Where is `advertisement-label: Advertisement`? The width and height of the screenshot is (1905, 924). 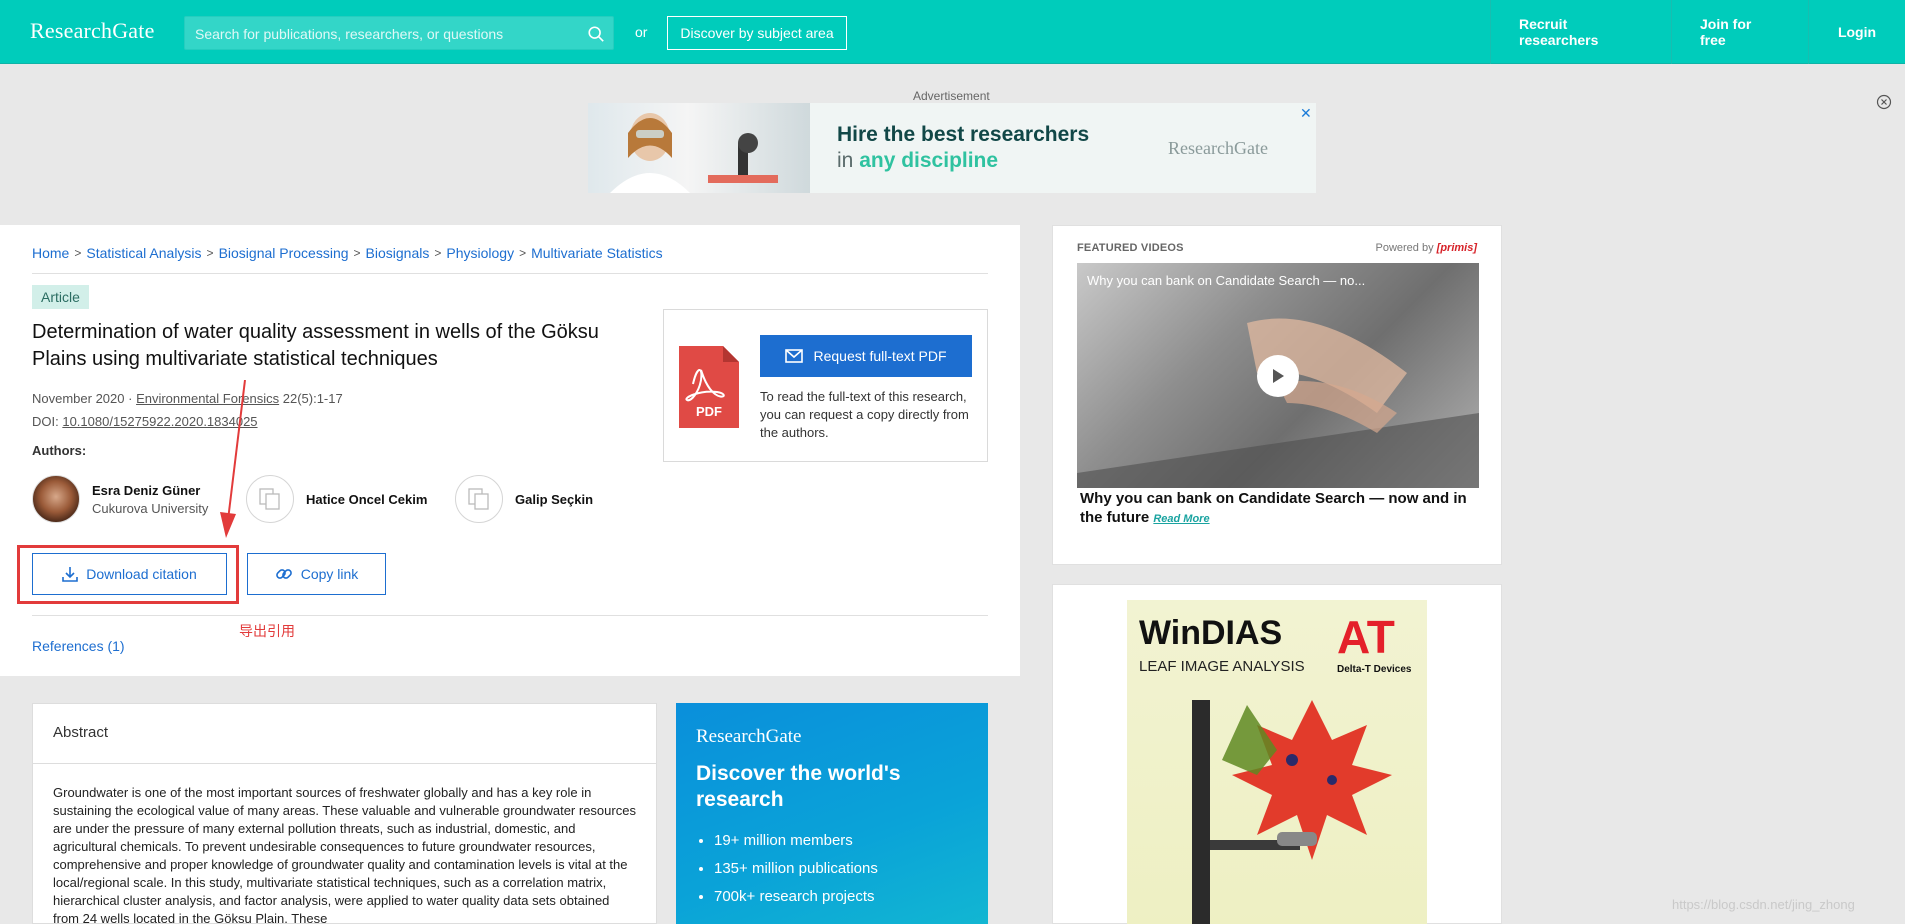 advertisement-label: Advertisement is located at coordinates (951, 96).